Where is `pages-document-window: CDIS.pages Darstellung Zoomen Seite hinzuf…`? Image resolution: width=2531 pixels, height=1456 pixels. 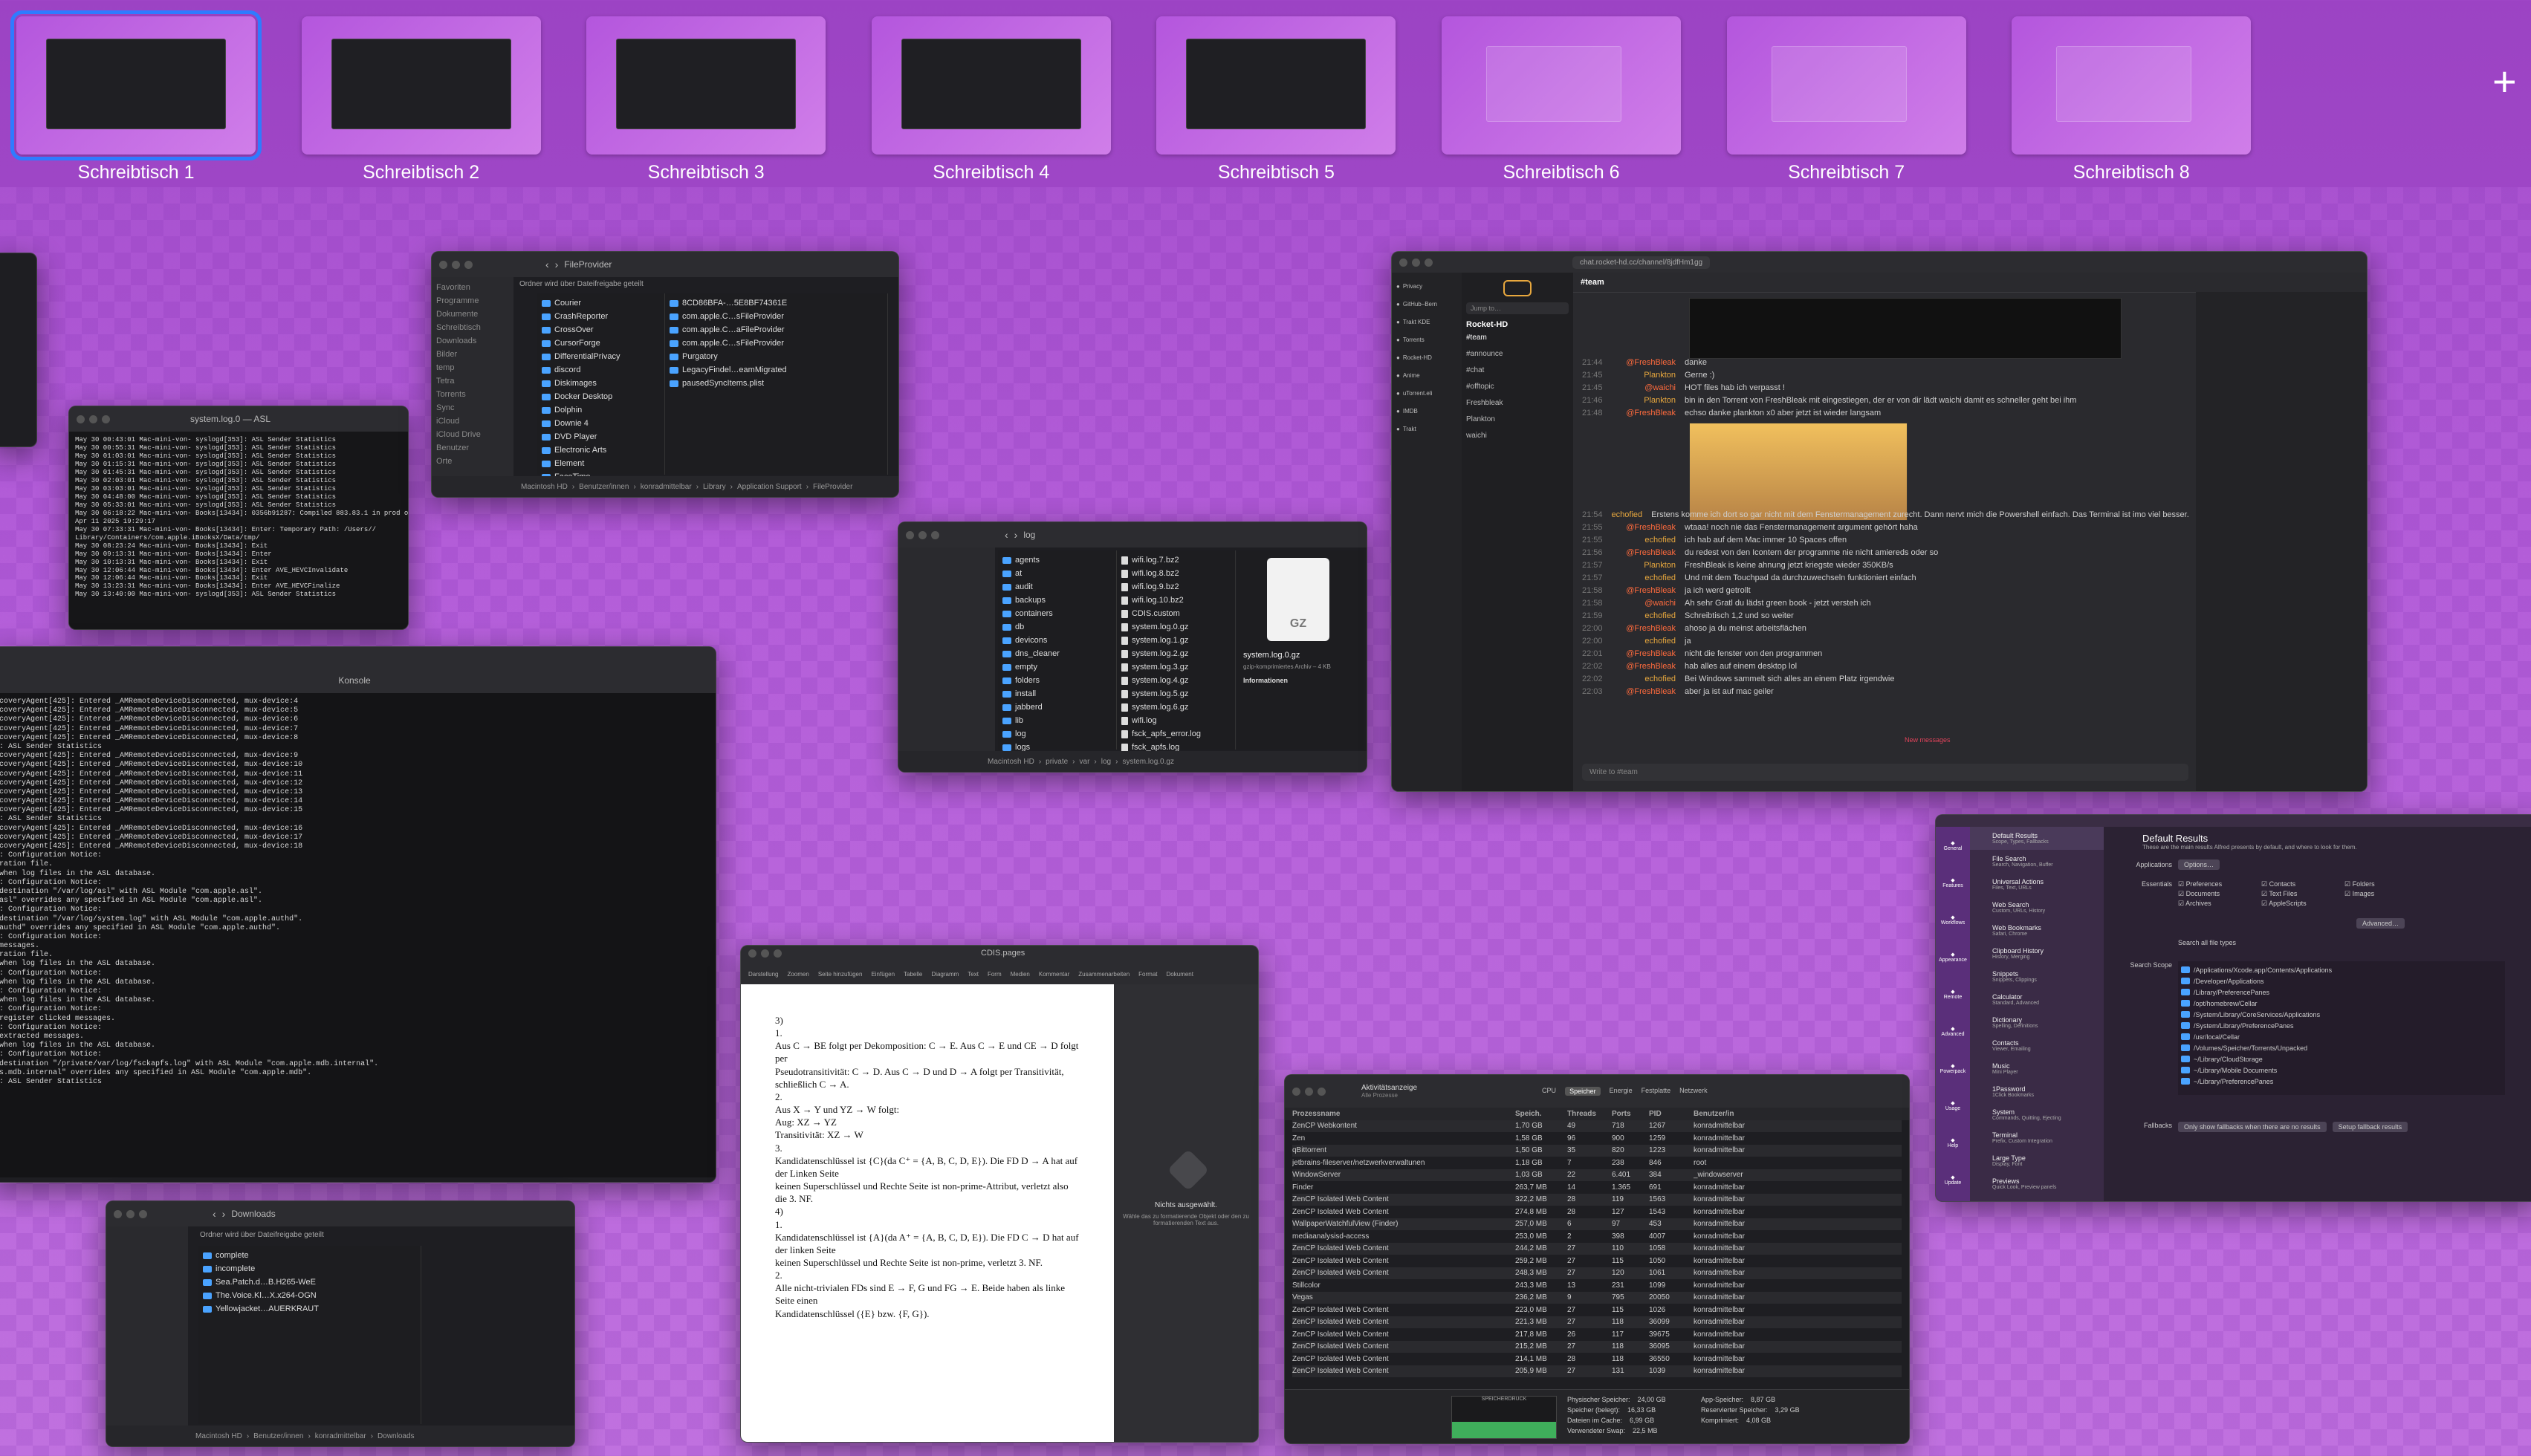 pages-document-window: CDIS.pages Darstellung Zoomen Seite hinzuf… is located at coordinates (1000, 1194).